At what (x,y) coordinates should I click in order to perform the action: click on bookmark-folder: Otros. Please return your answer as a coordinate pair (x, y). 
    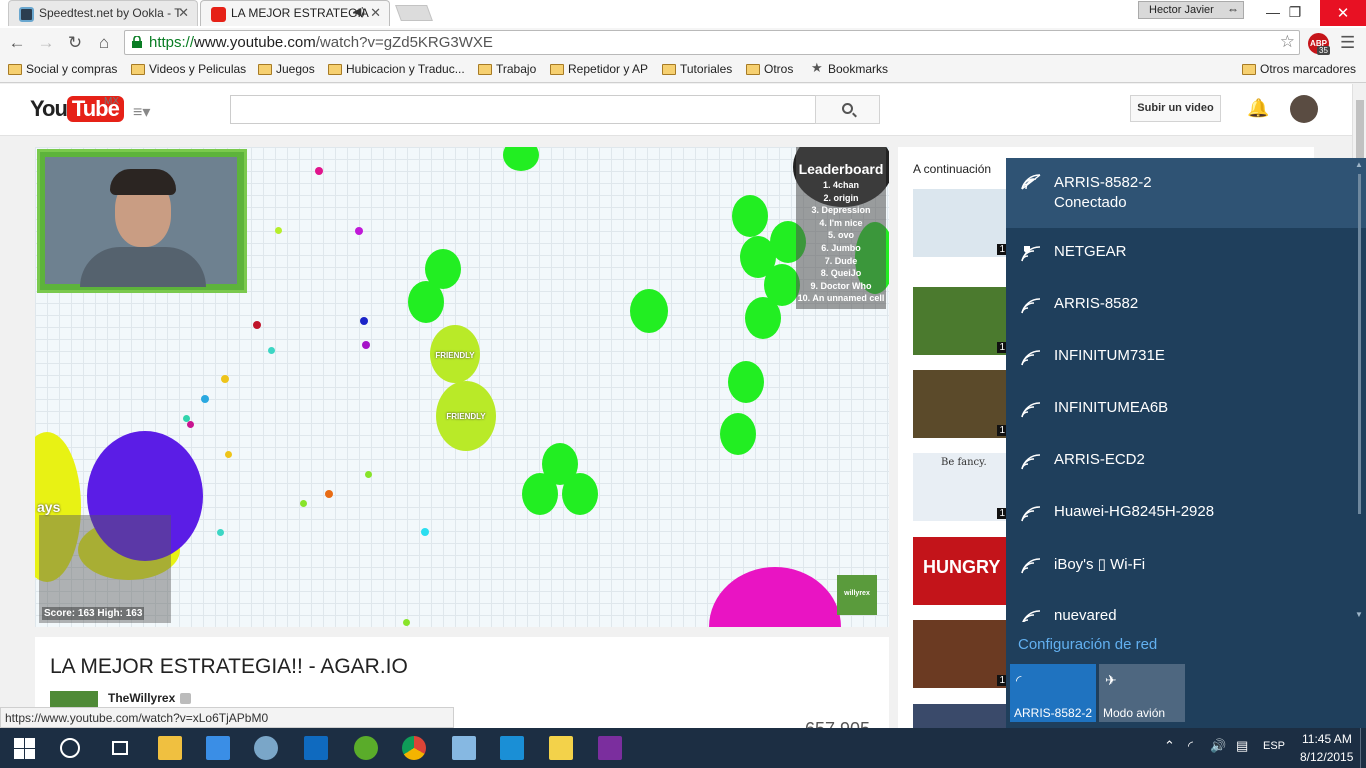
    Looking at the image, I should click on (769, 69).